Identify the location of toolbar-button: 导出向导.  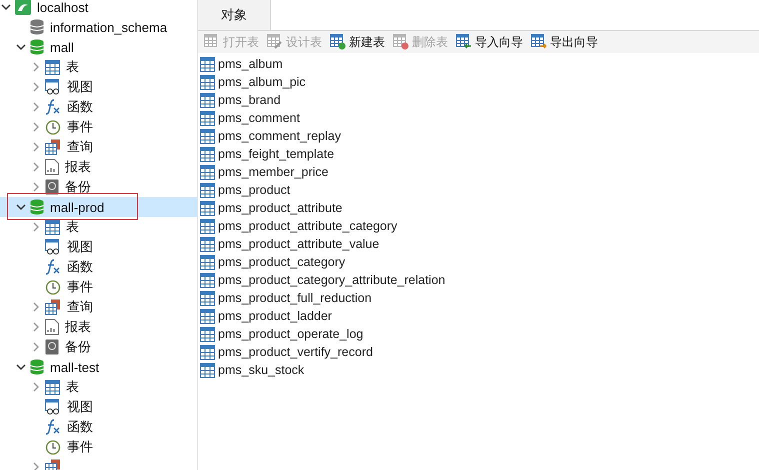
(564, 42).